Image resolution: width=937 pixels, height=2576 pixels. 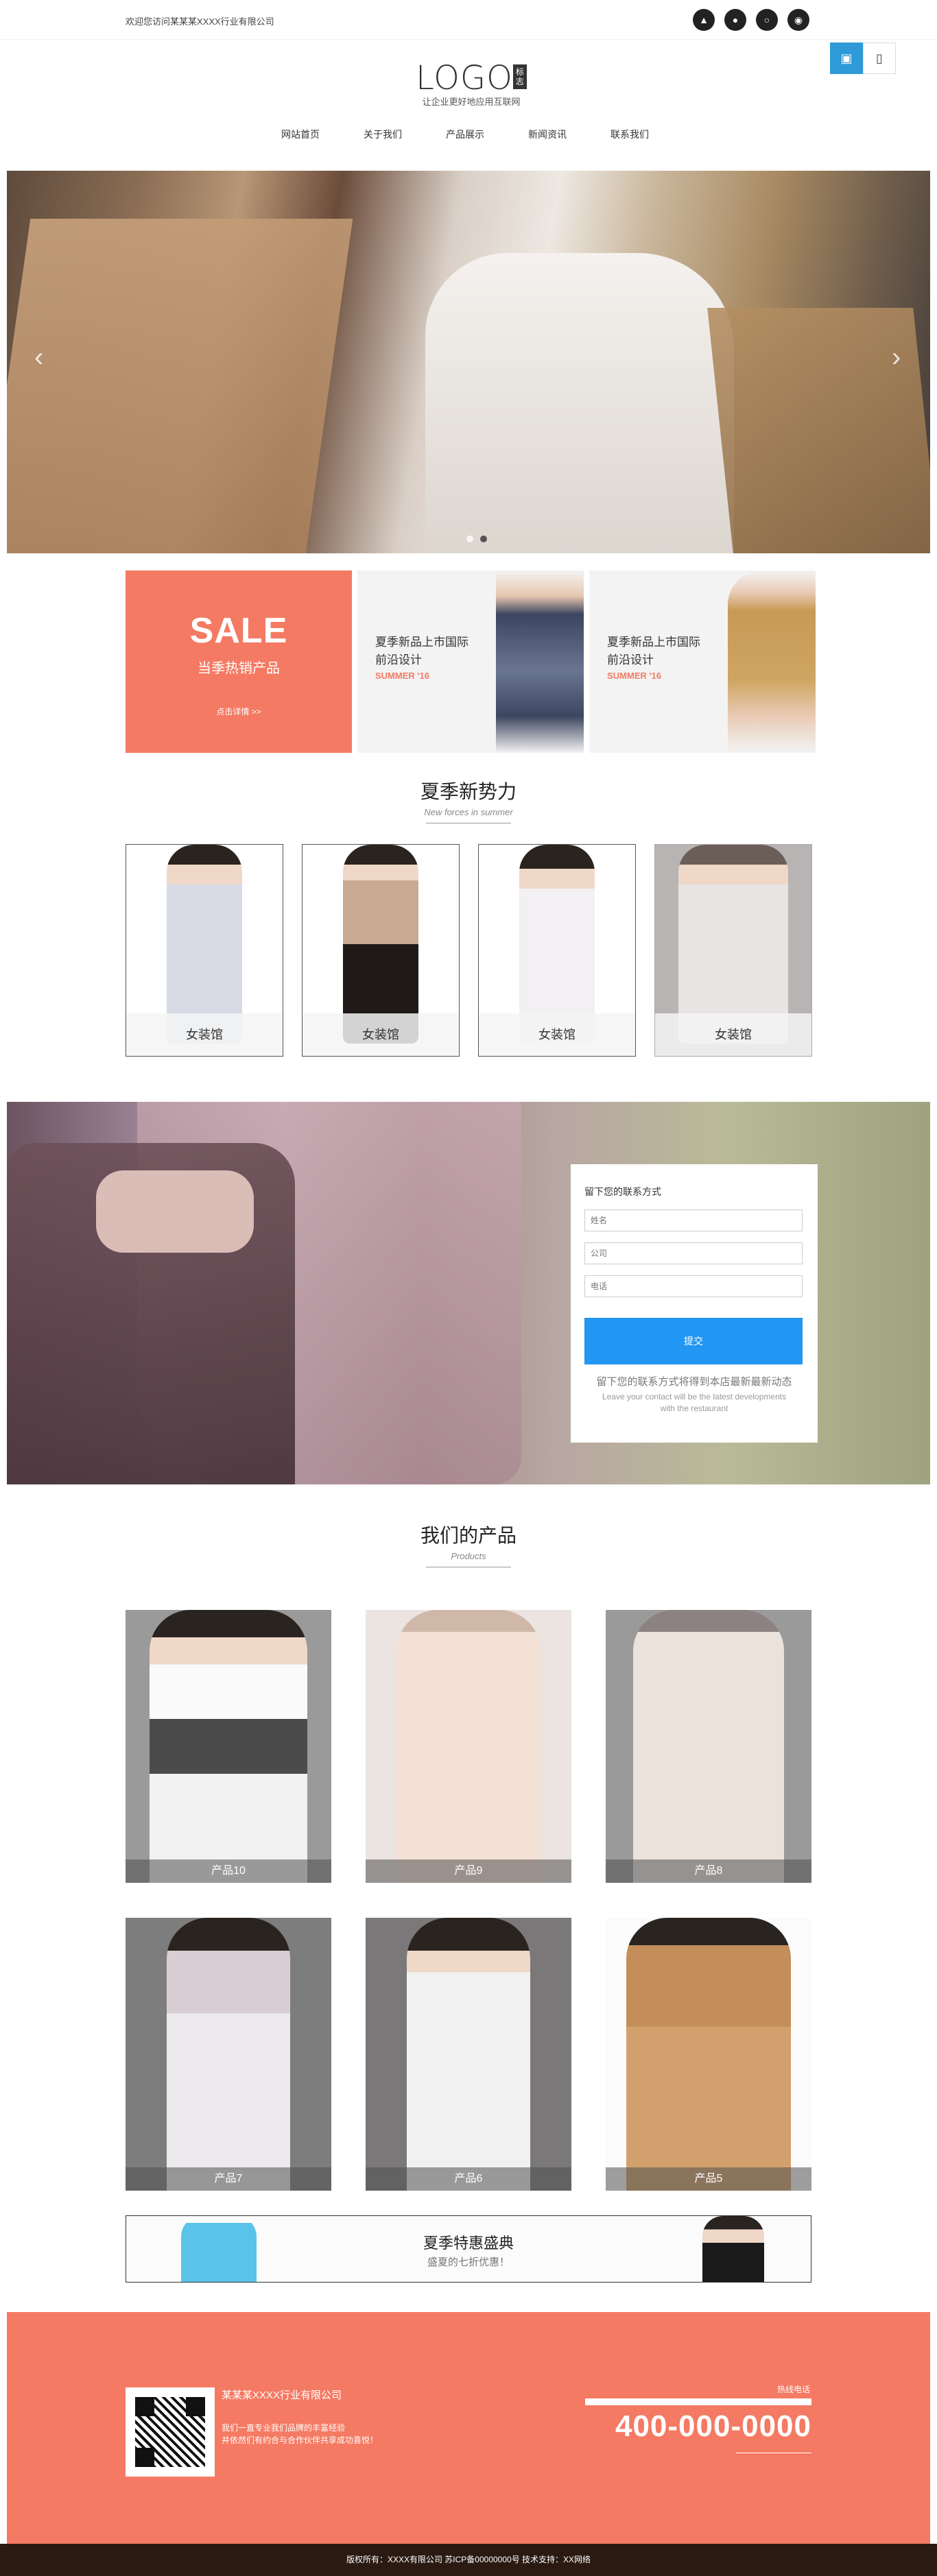 What do you see at coordinates (846, 58) in the screenshot?
I see `desktop-icon: ▣` at bounding box center [846, 58].